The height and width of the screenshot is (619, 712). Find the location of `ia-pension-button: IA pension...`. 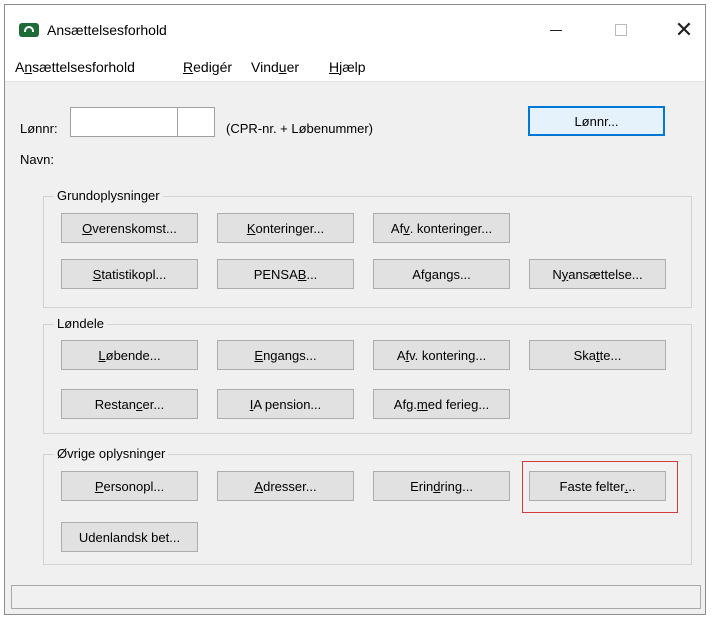

ia-pension-button: IA pension... is located at coordinates (285, 404).